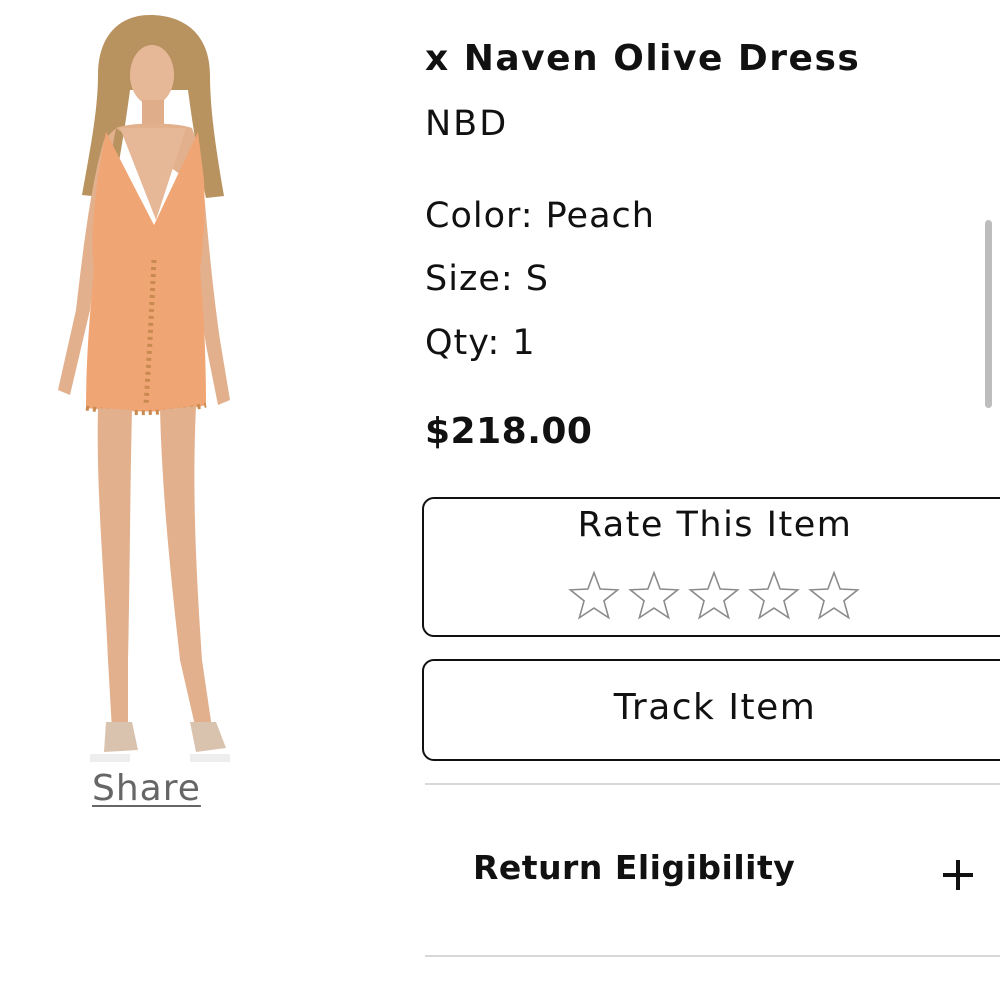  What do you see at coordinates (958, 875) in the screenshot?
I see `plus-icon` at bounding box center [958, 875].